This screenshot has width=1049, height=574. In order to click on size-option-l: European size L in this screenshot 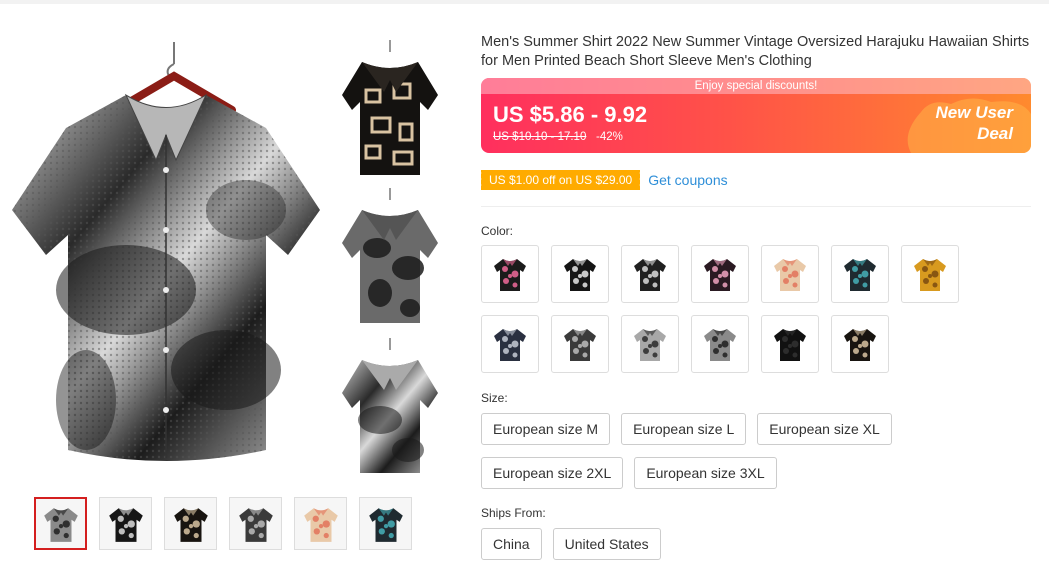, I will do `click(684, 429)`.